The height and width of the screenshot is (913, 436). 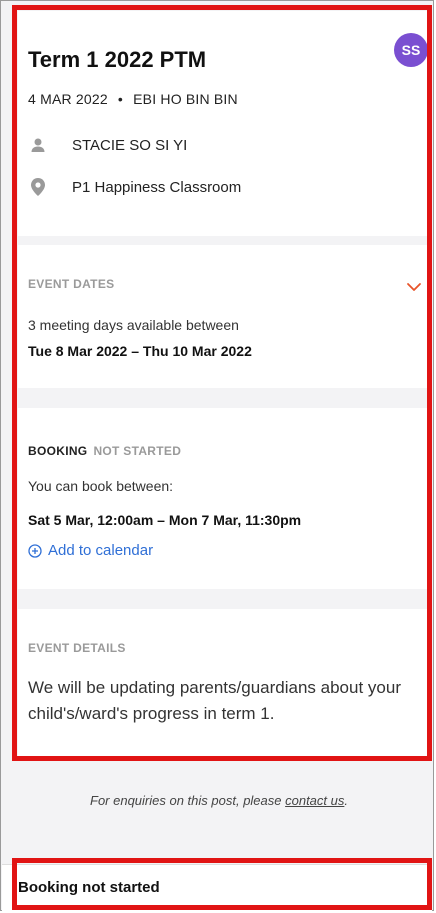 I want to click on post-author: EBI HO BIN BIN, so click(x=185, y=99).